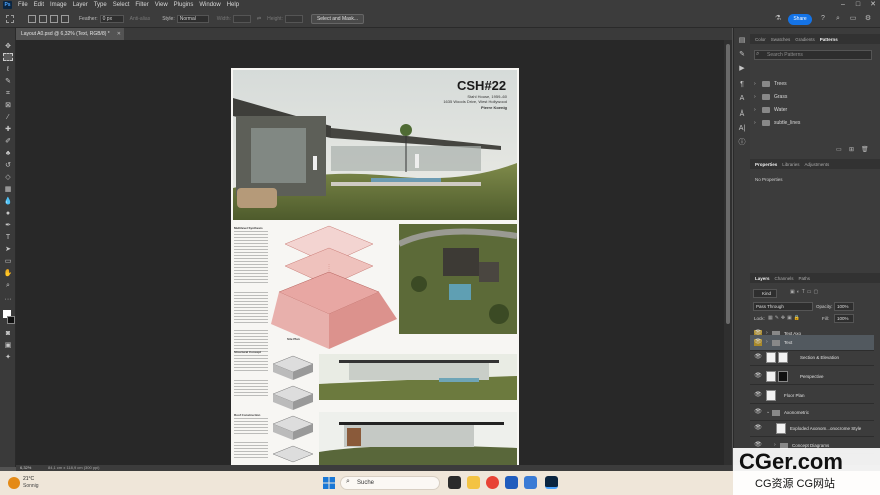 Image resolution: width=880 pixels, height=495 pixels. Describe the element at coordinates (8, 225) in the screenshot. I see `pen-tool-icon: ✒` at that location.